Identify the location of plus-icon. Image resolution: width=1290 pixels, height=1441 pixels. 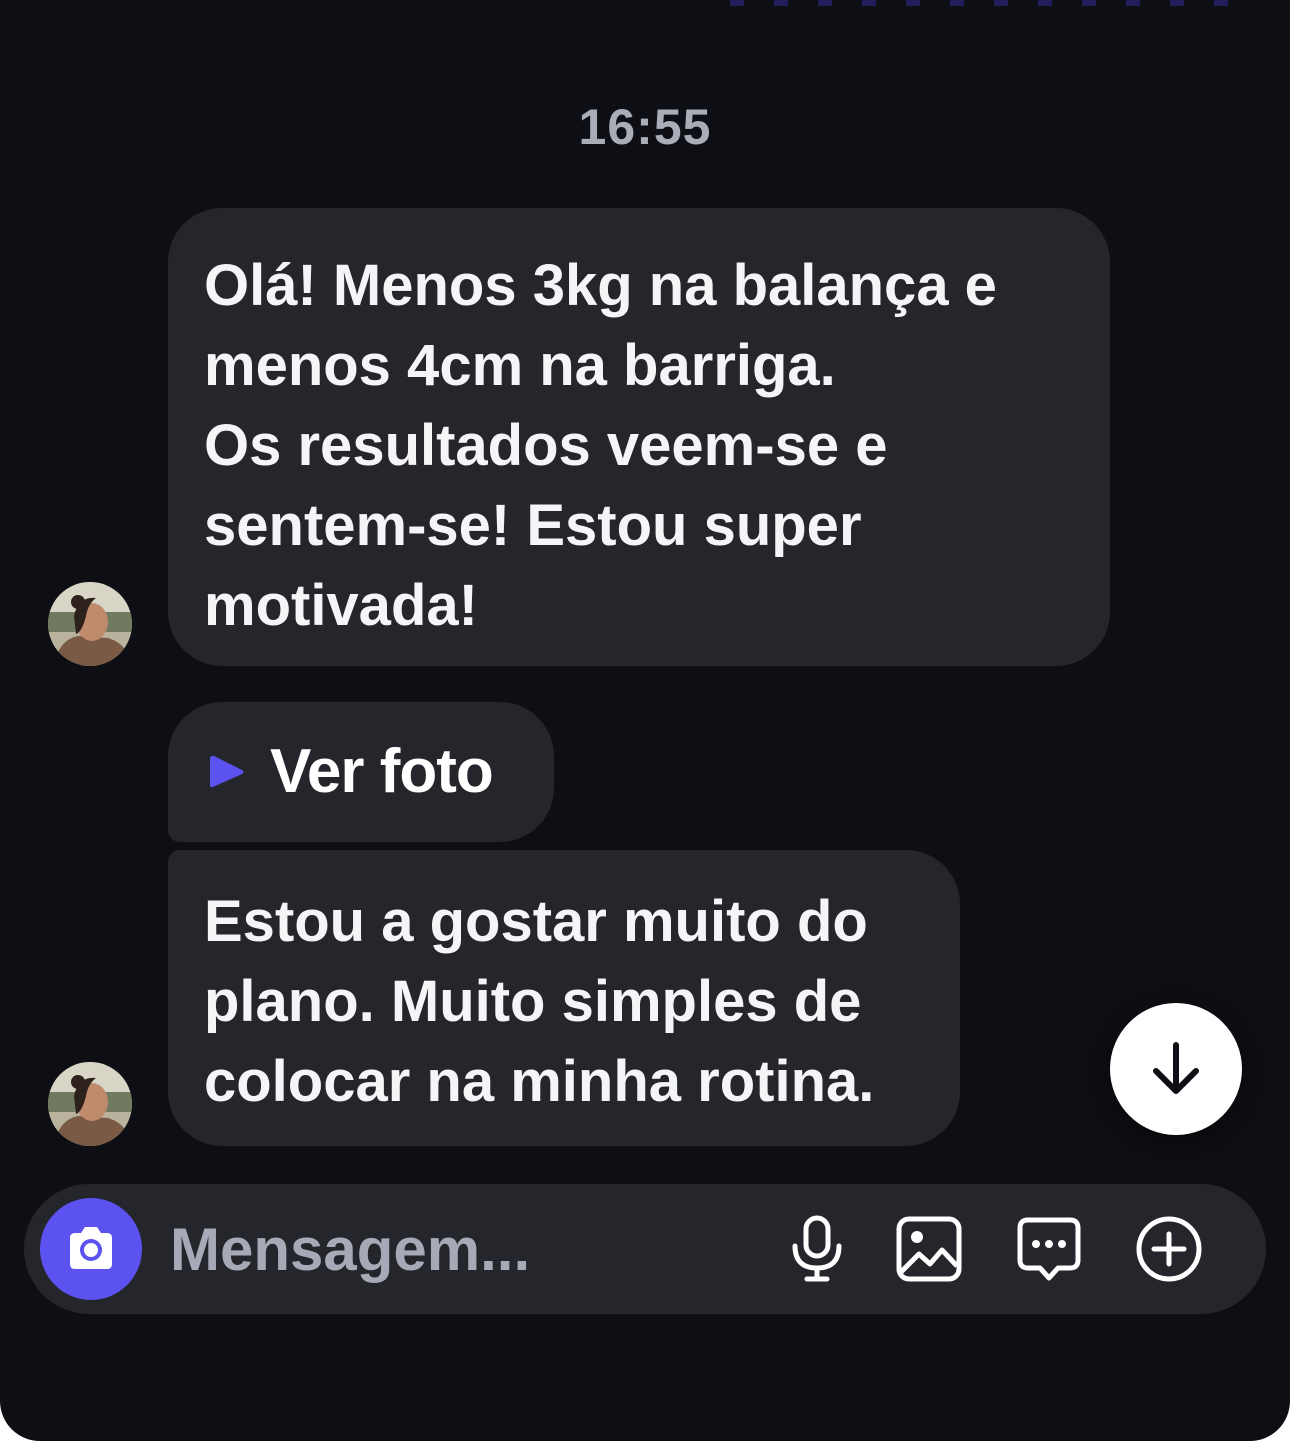
(1169, 1249).